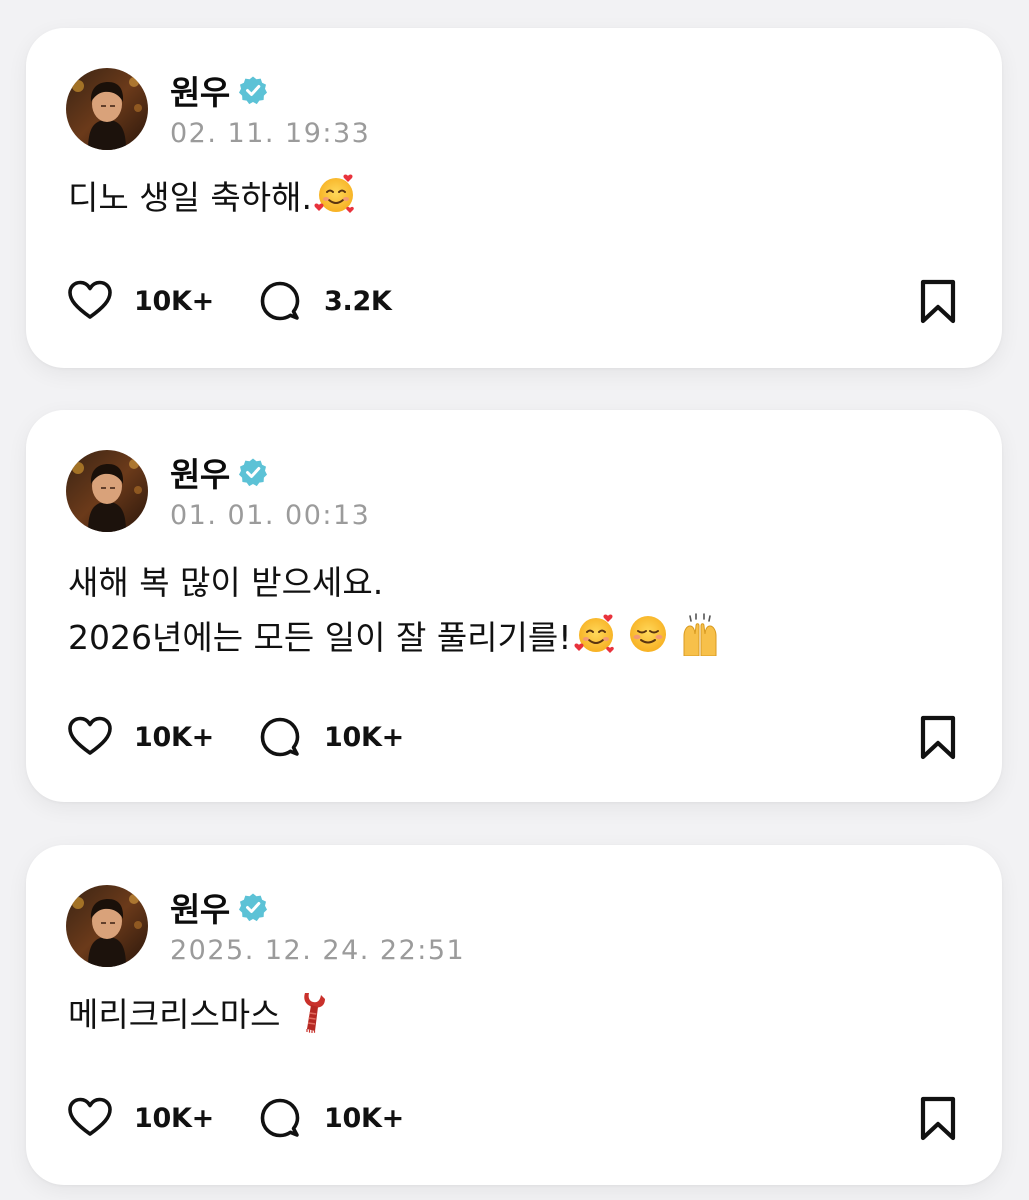 The width and height of the screenshot is (1029, 1200). I want to click on post-actions: 10K+ 3.2K, so click(514, 301).